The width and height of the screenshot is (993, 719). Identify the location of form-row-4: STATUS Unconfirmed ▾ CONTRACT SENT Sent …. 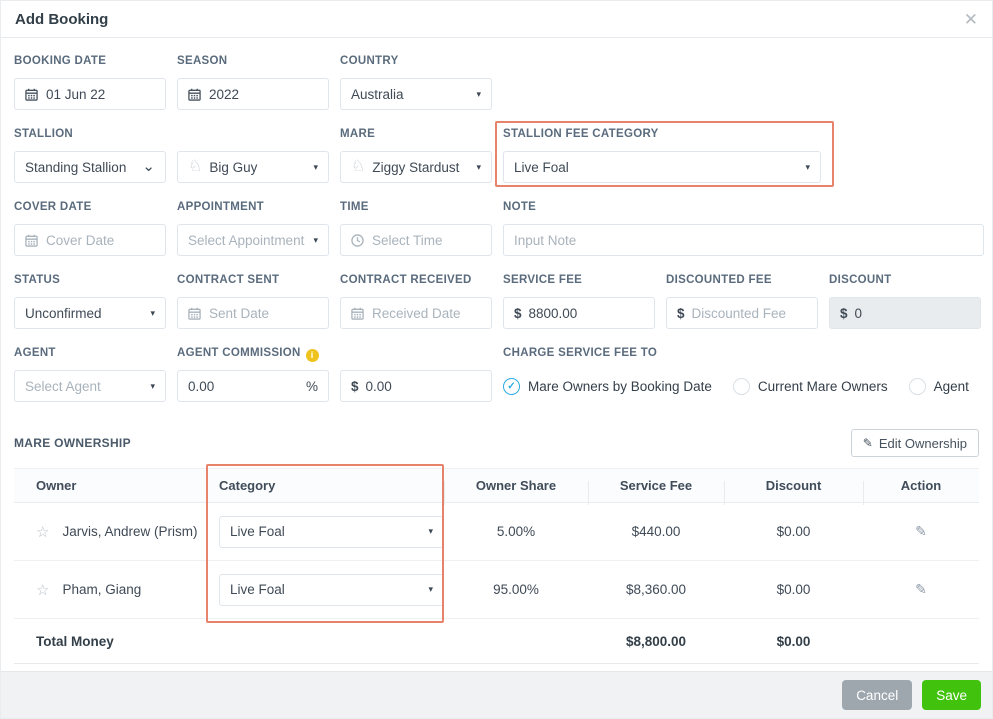
(497, 301).